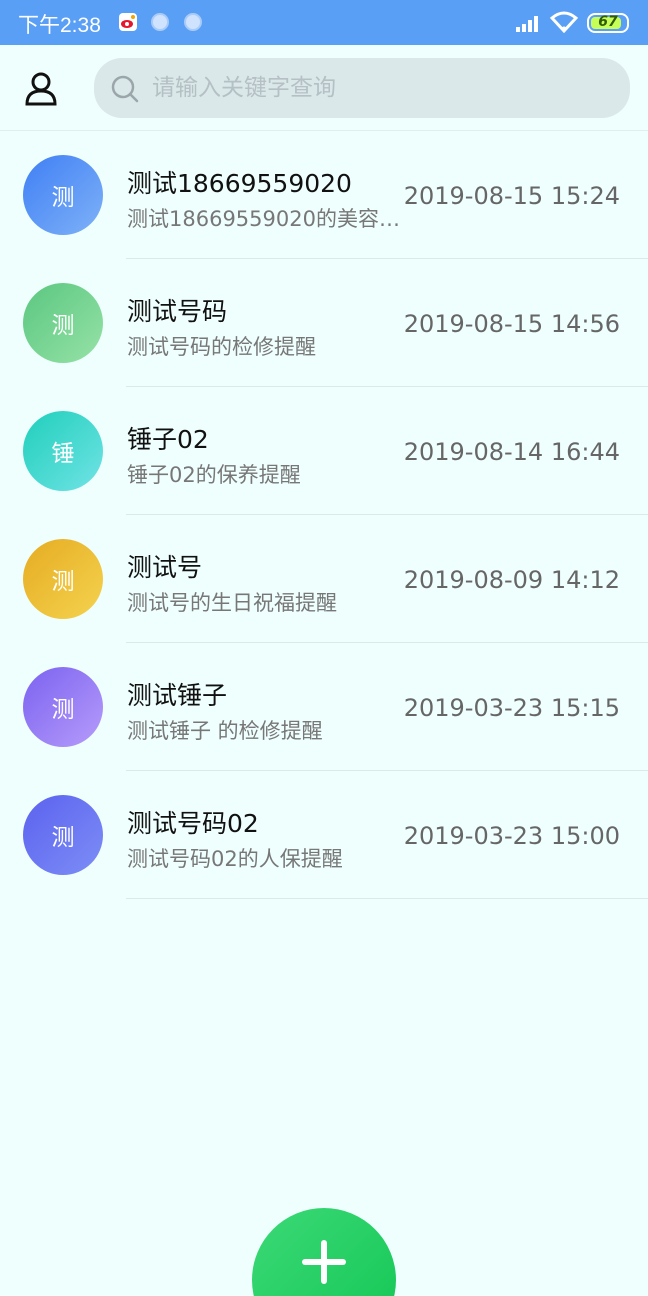 Image resolution: width=648 pixels, height=1296 pixels. What do you see at coordinates (128, 24) in the screenshot?
I see `weibo-icon` at bounding box center [128, 24].